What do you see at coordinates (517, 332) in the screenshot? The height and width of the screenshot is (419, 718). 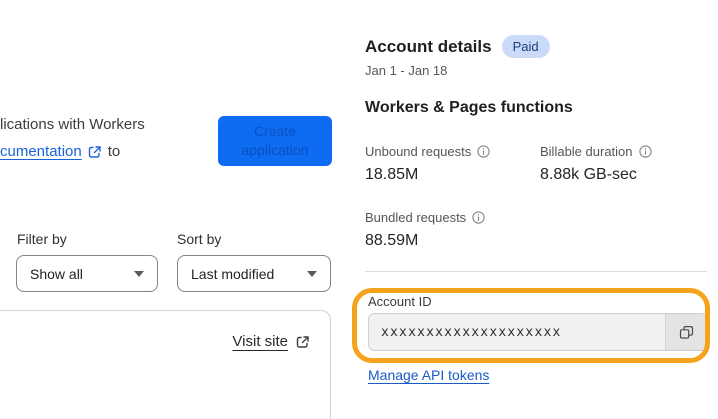 I see `account-id-input` at bounding box center [517, 332].